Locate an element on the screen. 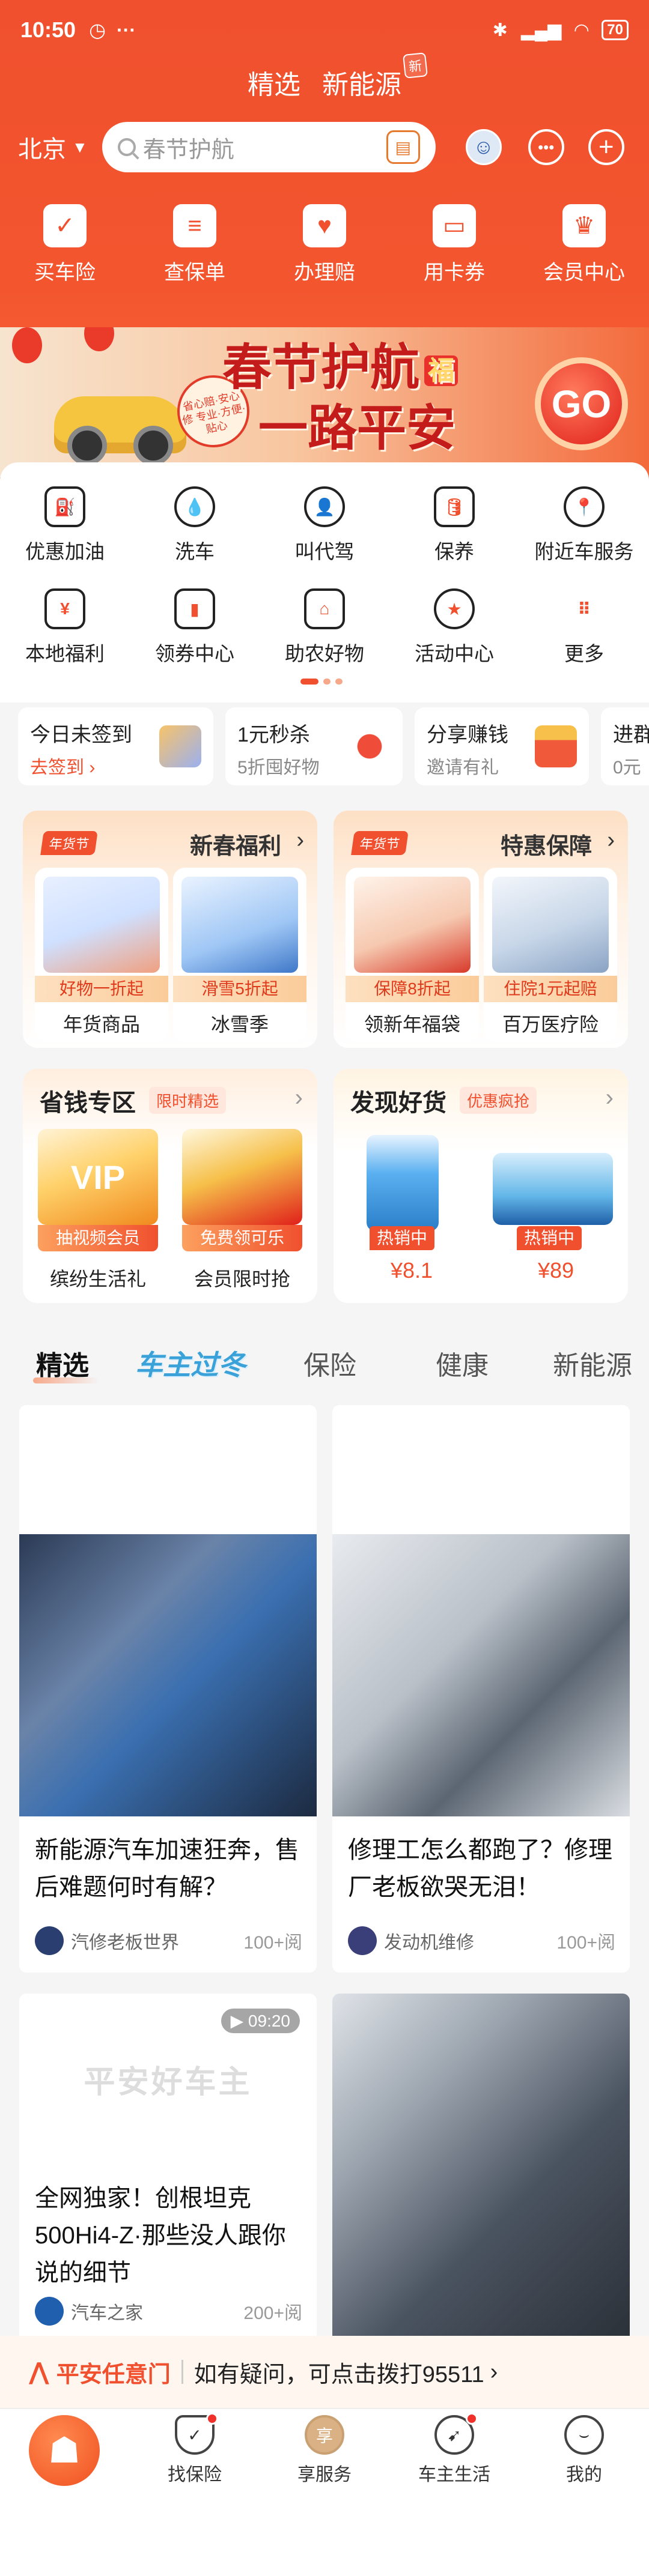 The image size is (649, 2576). promo-strip: 今日未签到 去签到 › 1元秒杀 5折囤好物 分享赚钱 邀请有礼 进群 0元 is located at coordinates (324, 748).